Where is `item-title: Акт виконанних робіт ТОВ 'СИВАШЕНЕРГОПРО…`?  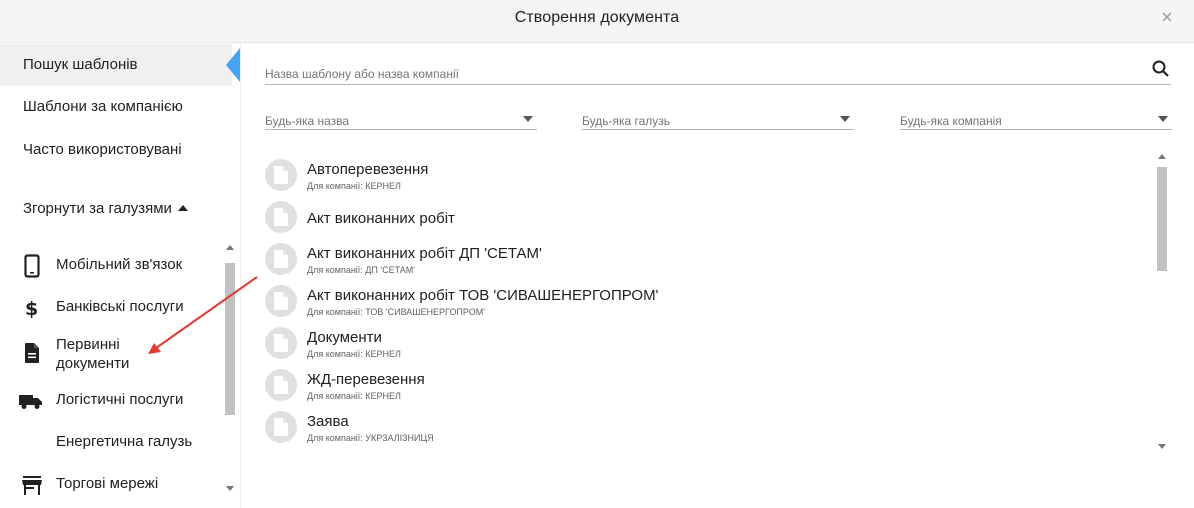
item-title: Акт виконанних робіт ТОВ 'СИВАШЕНЕРГОПРО… is located at coordinates (483, 295).